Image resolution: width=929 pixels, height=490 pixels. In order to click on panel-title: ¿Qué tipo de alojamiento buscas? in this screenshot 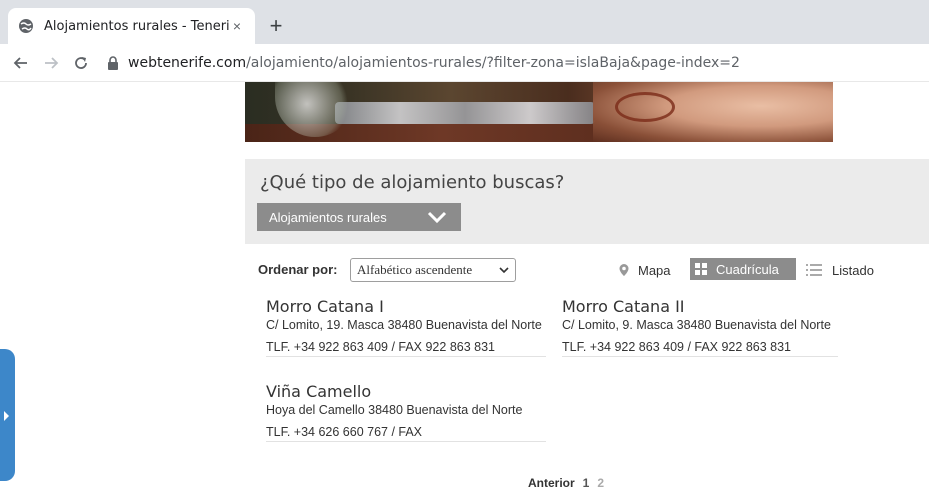, I will do `click(412, 182)`.